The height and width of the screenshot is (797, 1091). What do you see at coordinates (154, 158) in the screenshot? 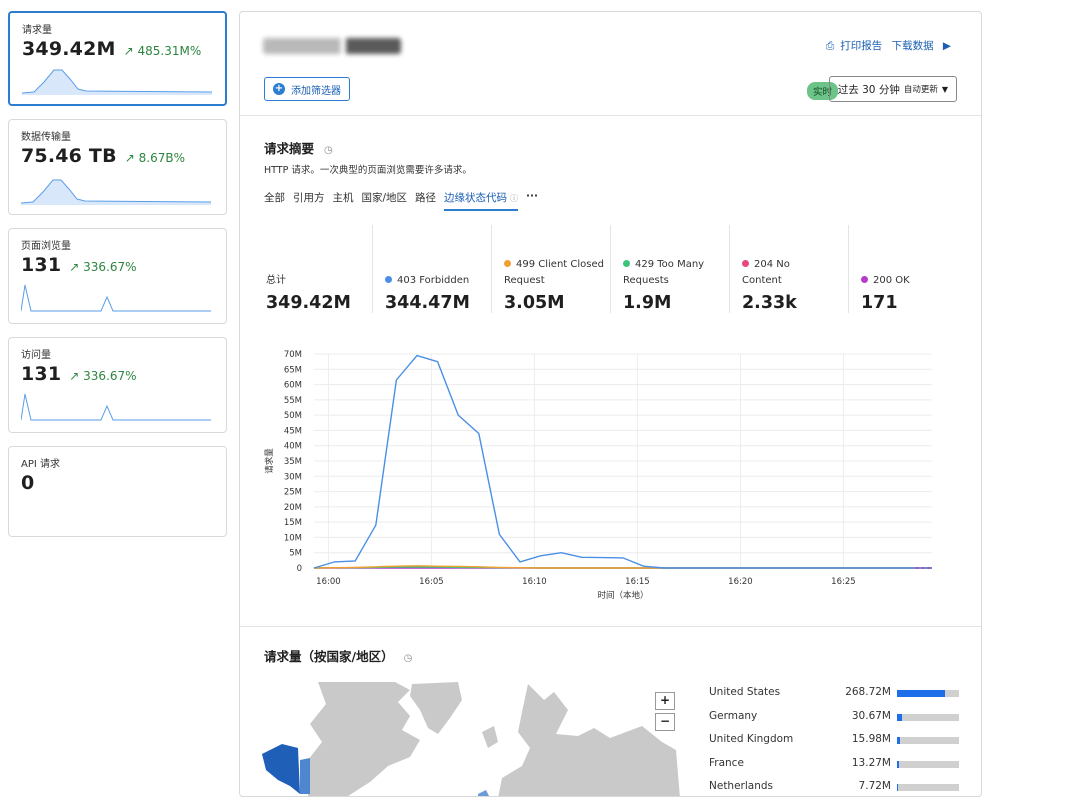
I see `metric-delta: ↗ 8.67B%` at bounding box center [154, 158].